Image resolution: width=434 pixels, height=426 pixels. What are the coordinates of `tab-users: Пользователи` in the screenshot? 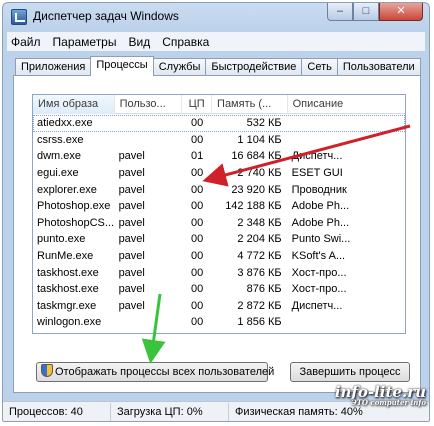 It's located at (378, 67).